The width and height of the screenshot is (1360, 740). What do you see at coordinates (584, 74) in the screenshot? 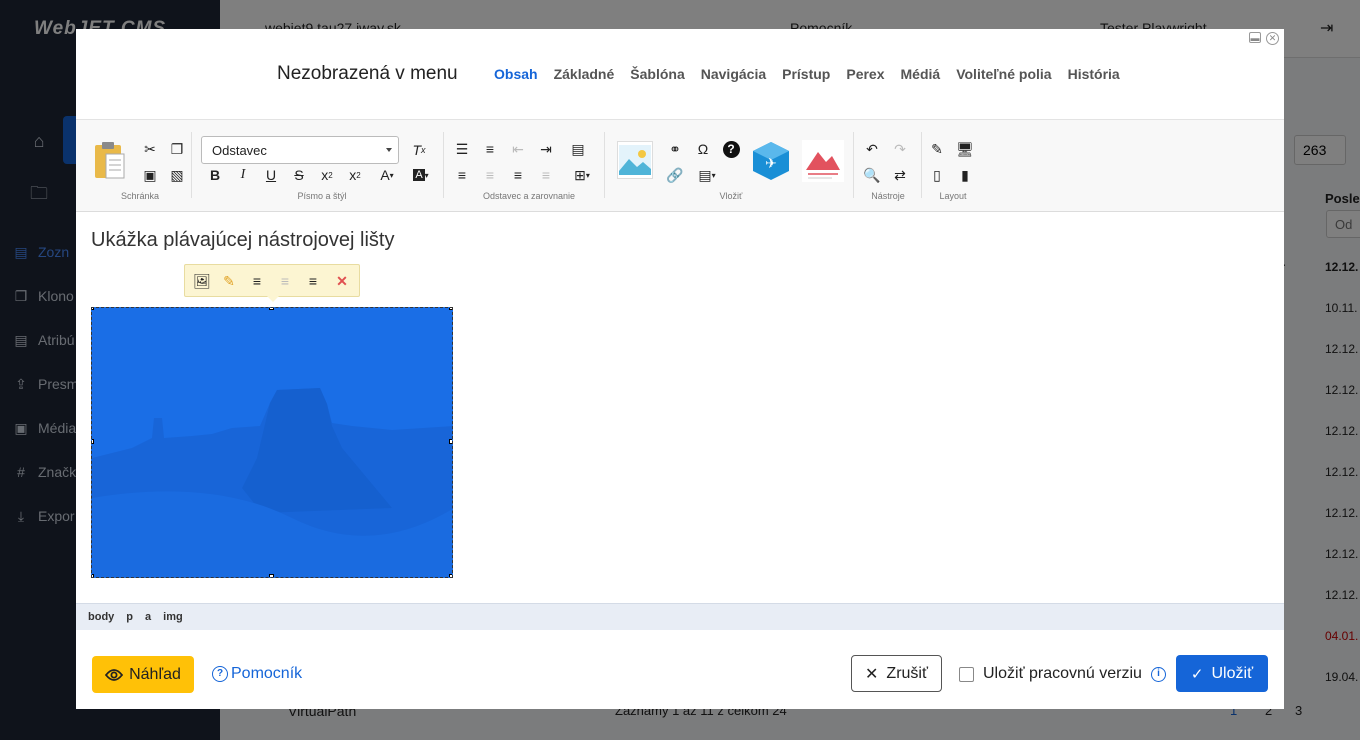
I see `tab-basic: Základné` at bounding box center [584, 74].